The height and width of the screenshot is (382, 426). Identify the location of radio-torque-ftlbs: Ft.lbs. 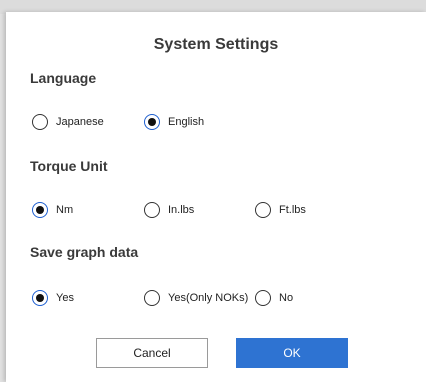
(280, 210).